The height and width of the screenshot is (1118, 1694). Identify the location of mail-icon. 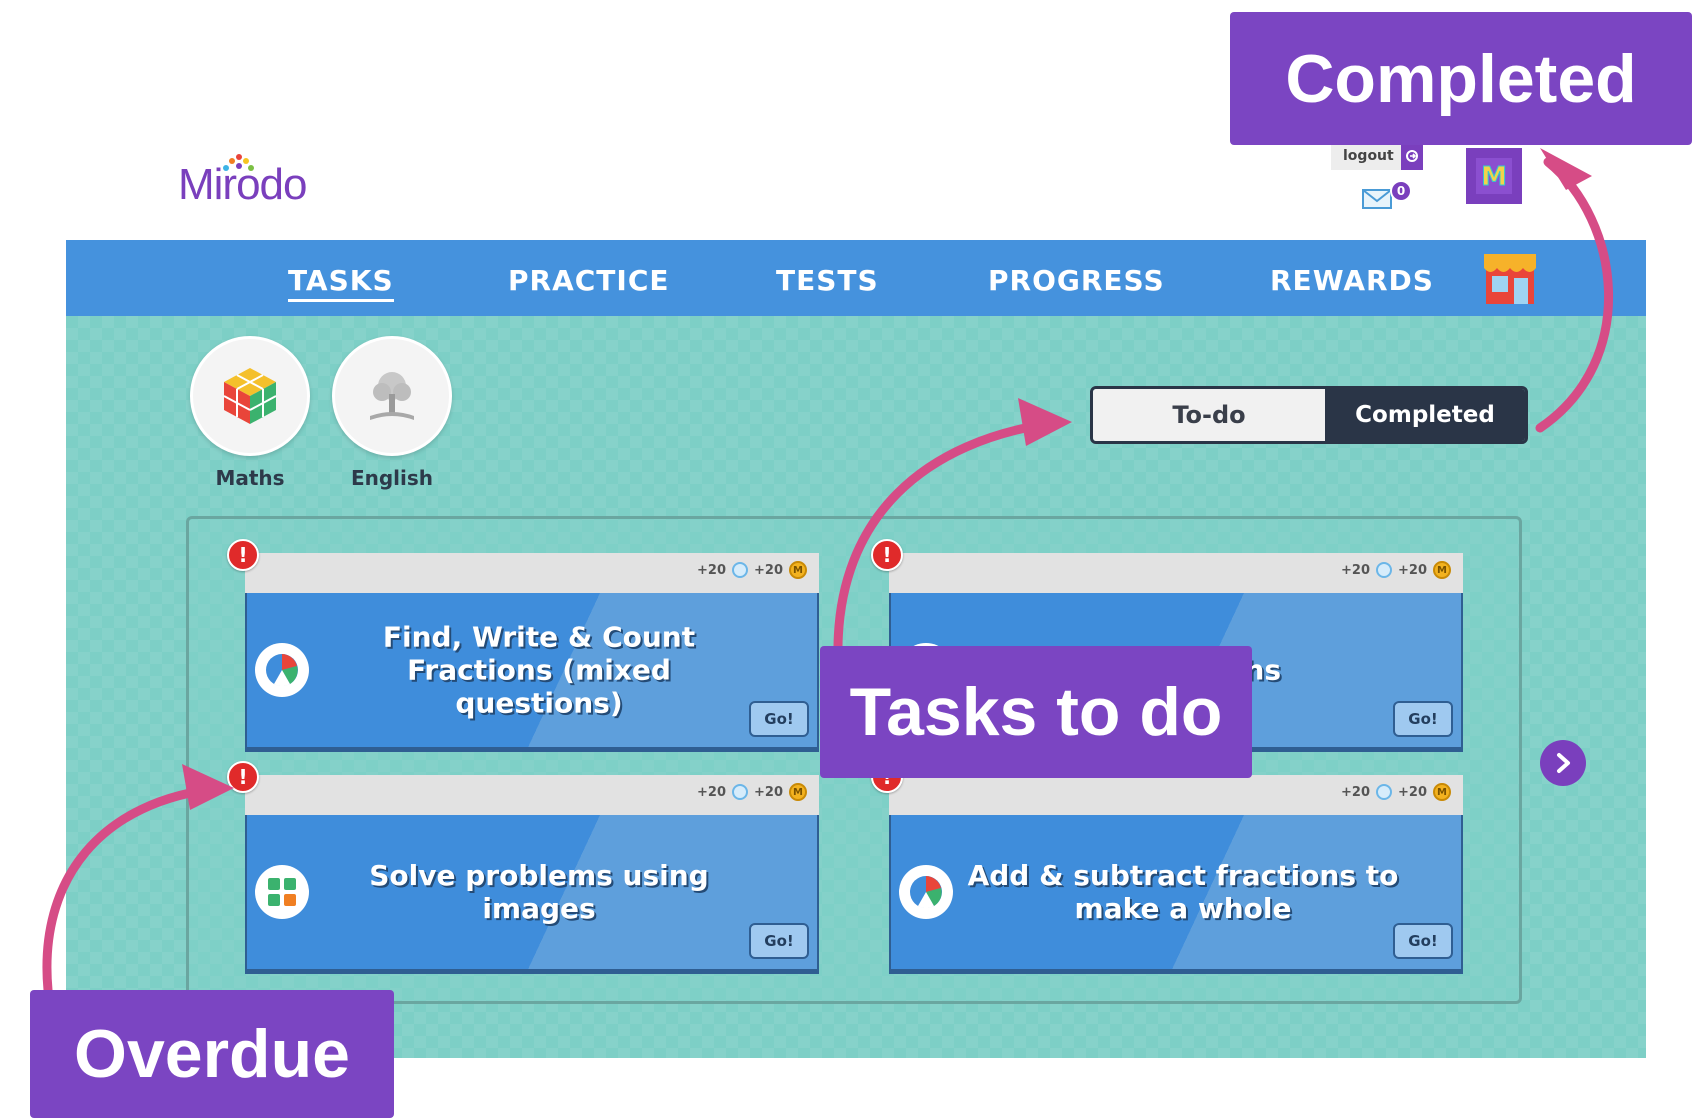
(1377, 199).